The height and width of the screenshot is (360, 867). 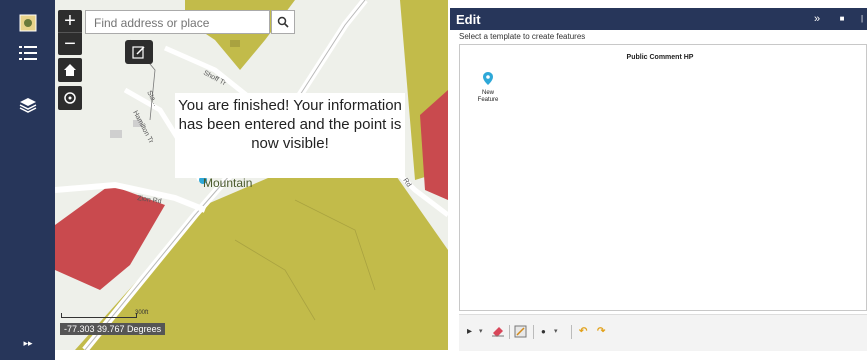 What do you see at coordinates (842, 19) in the screenshot?
I see `maximize-panel-button: ■` at bounding box center [842, 19].